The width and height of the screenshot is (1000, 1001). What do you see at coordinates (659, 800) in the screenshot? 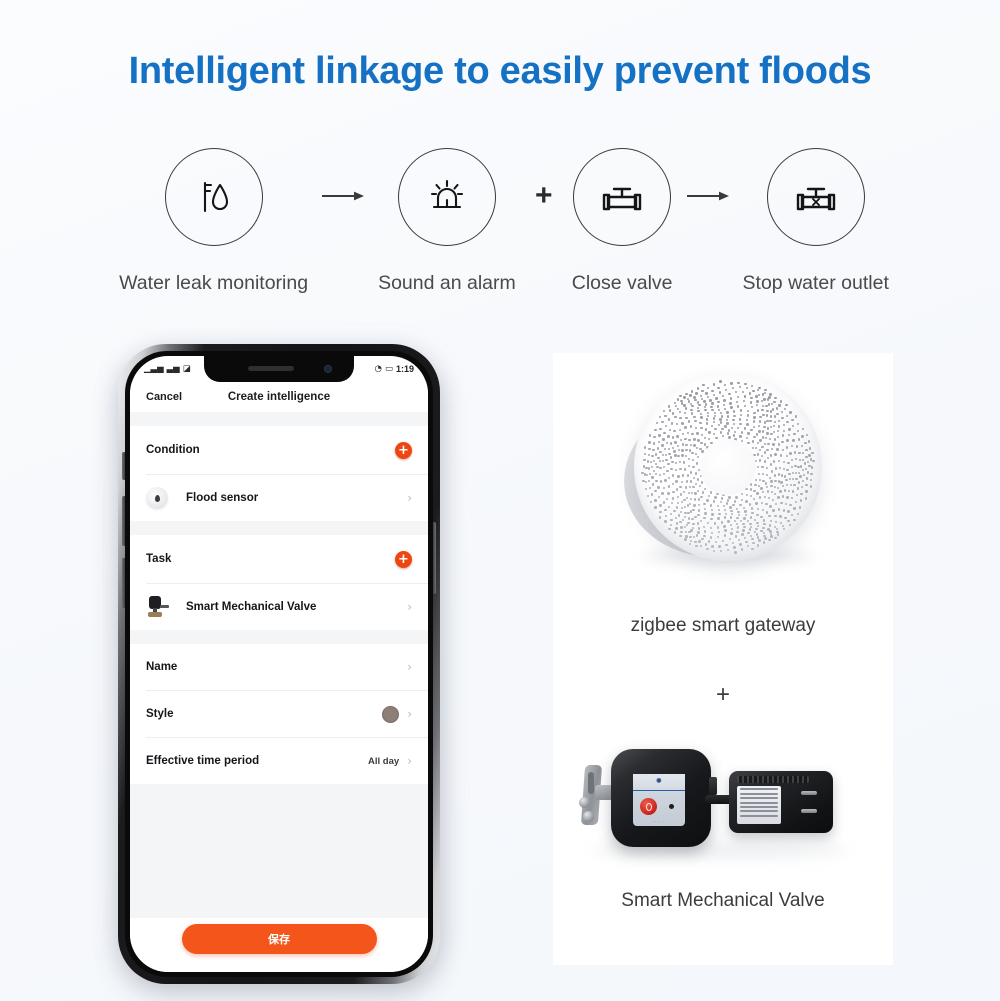
I see `valve-control-panel: ◉ ··· ·· ··` at bounding box center [659, 800].